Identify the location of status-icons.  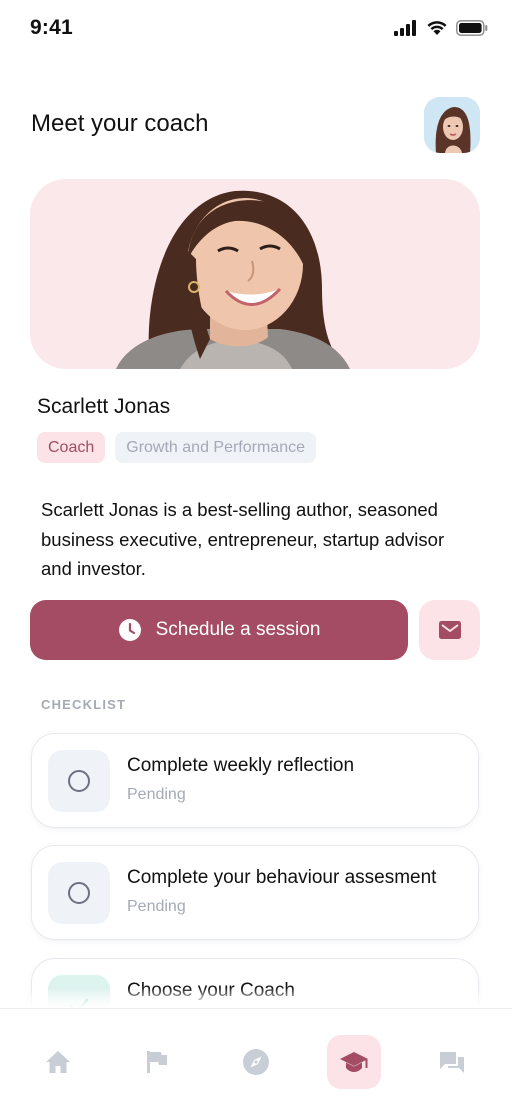
(441, 28).